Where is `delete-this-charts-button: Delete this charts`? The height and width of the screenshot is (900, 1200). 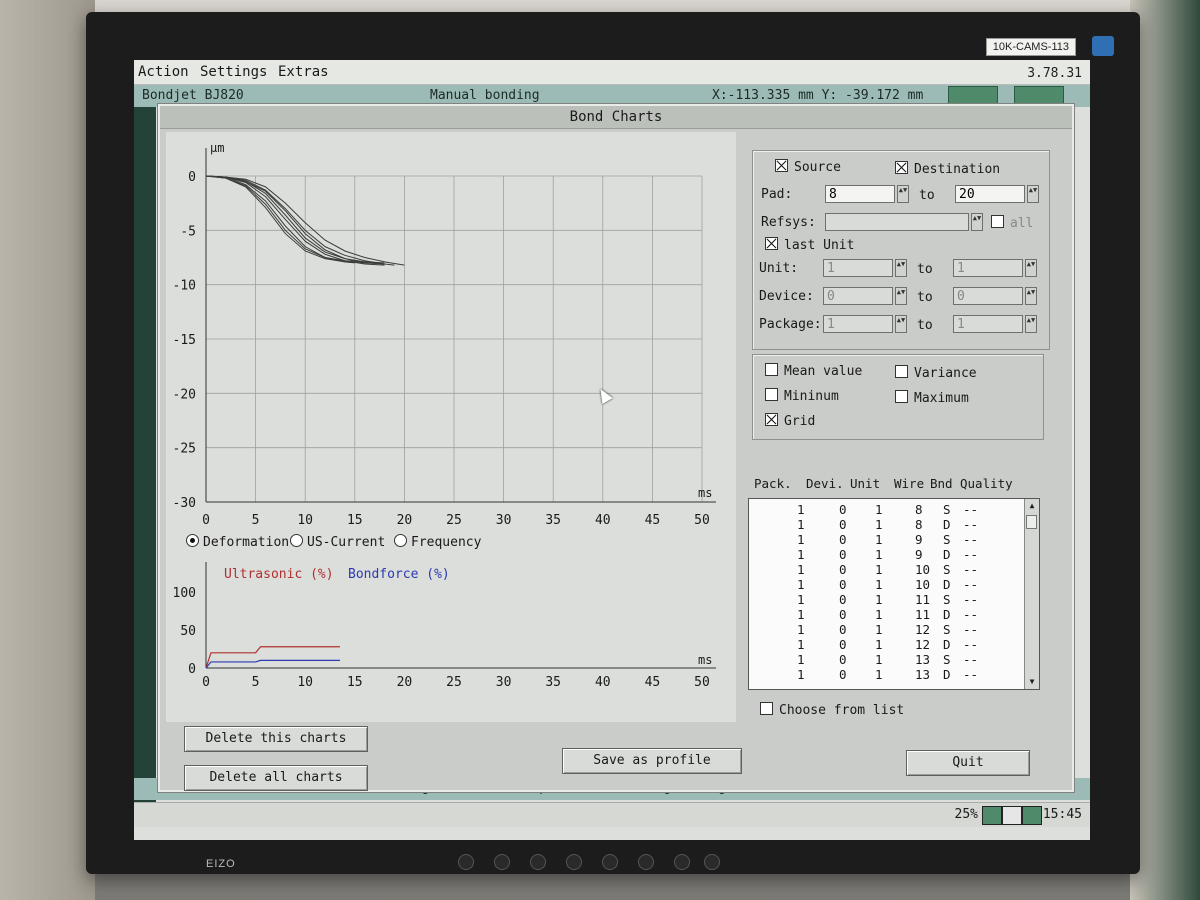
delete-this-charts-button: Delete this charts is located at coordinates (276, 739).